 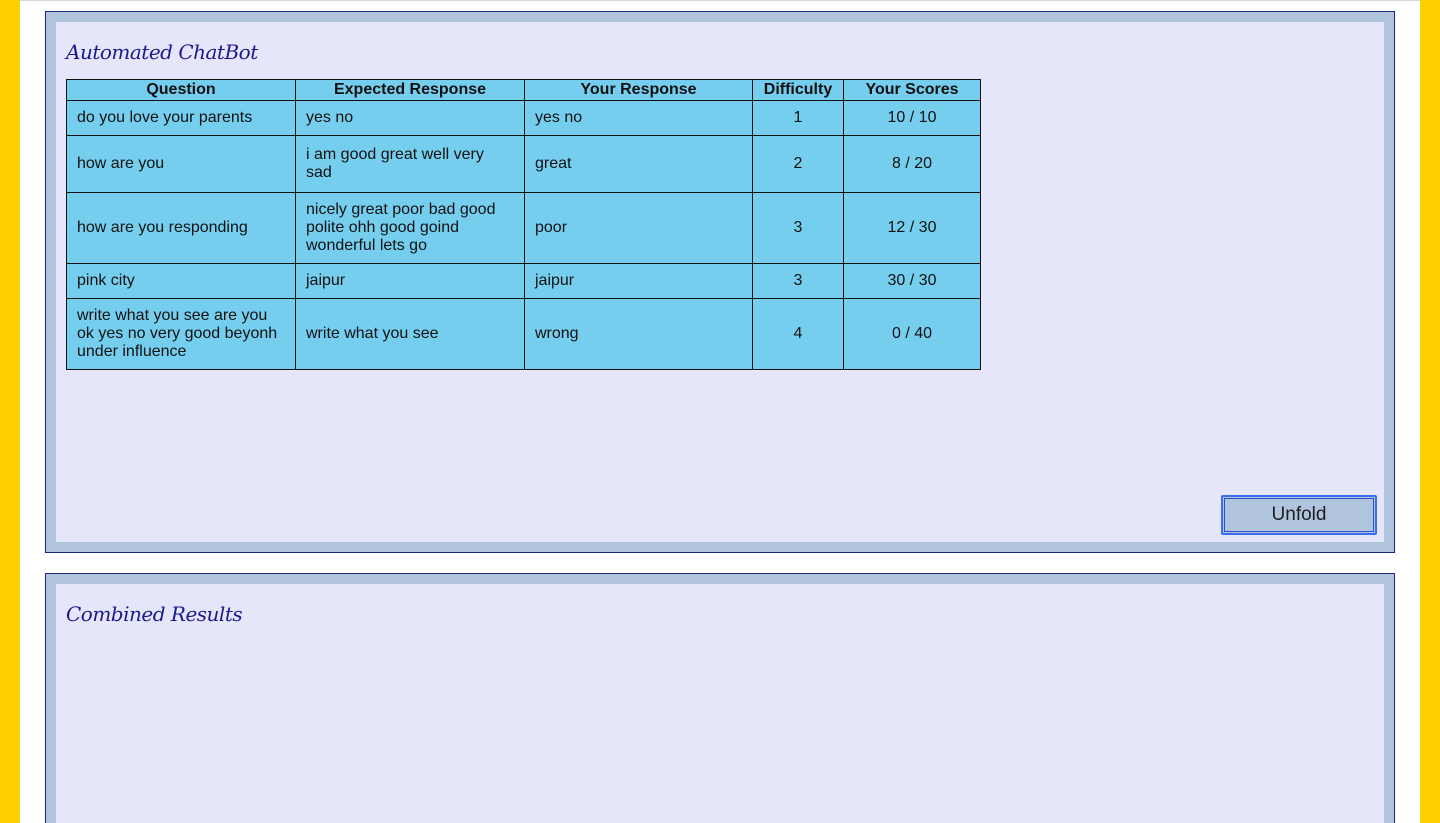 I want to click on question-cell: do you love your parents, so click(x=181, y=118).